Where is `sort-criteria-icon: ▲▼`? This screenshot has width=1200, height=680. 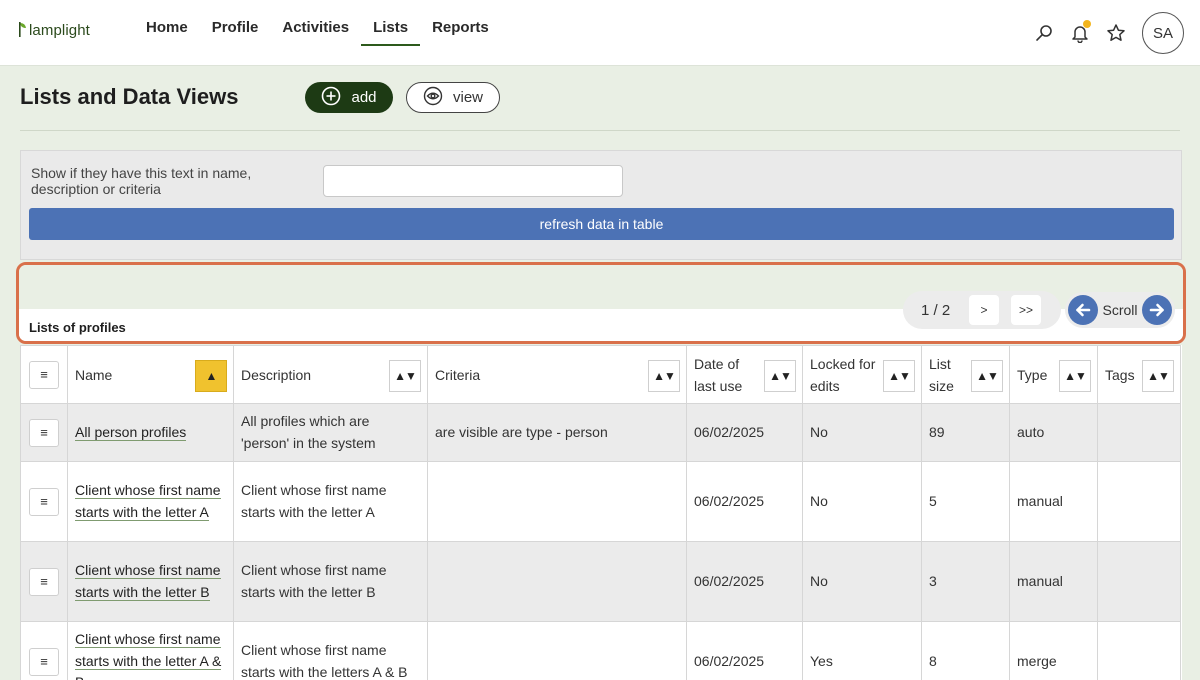
sort-criteria-icon: ▲▼ is located at coordinates (664, 376).